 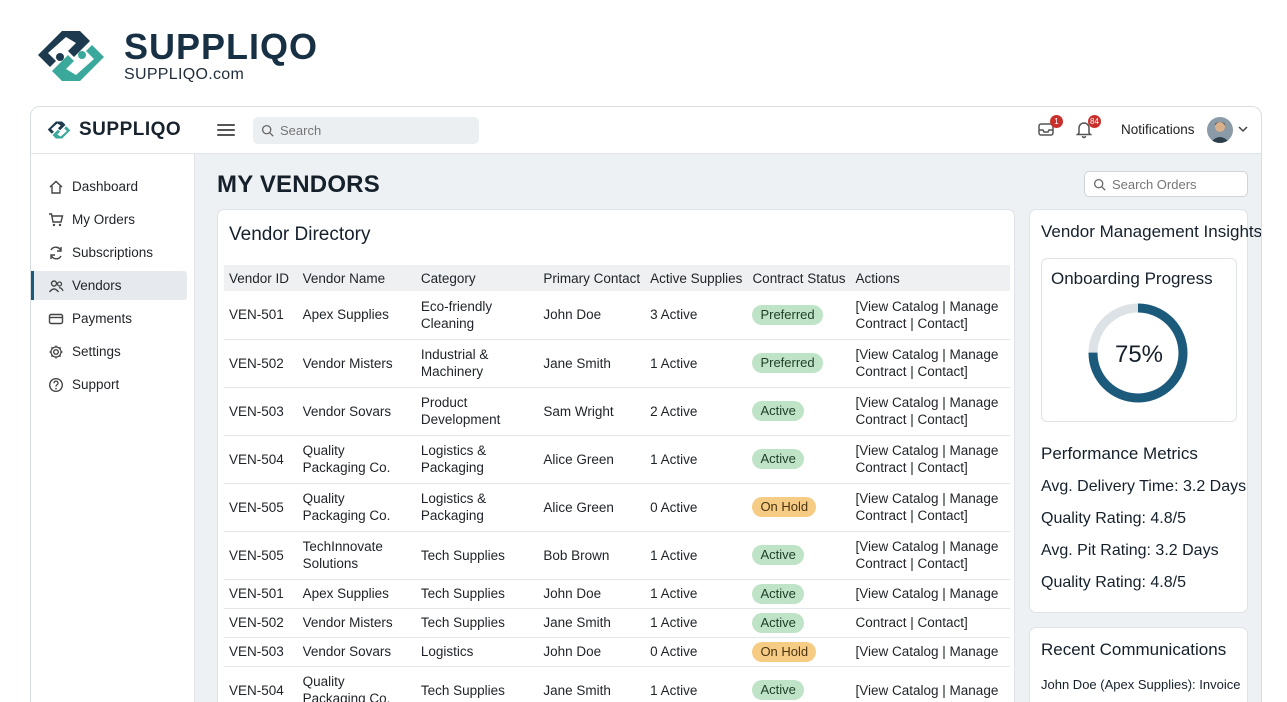 I want to click on active-supplies-cell: 0 Active, so click(x=696, y=652).